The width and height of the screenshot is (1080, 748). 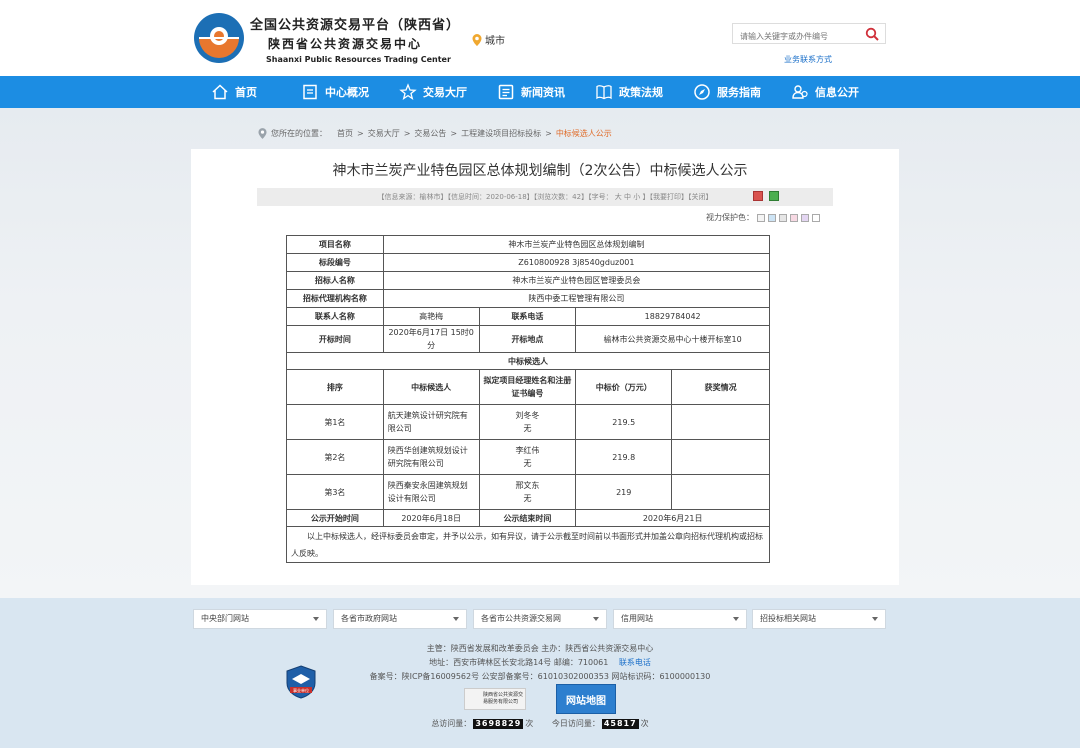 I want to click on nav-item-trading-hall: 交易大厅, so click(x=433, y=92).